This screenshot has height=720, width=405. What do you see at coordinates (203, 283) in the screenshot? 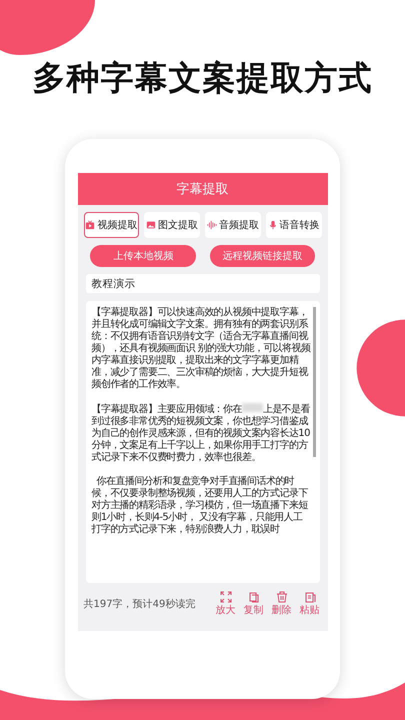
I see `title-input: 教程演示` at bounding box center [203, 283].